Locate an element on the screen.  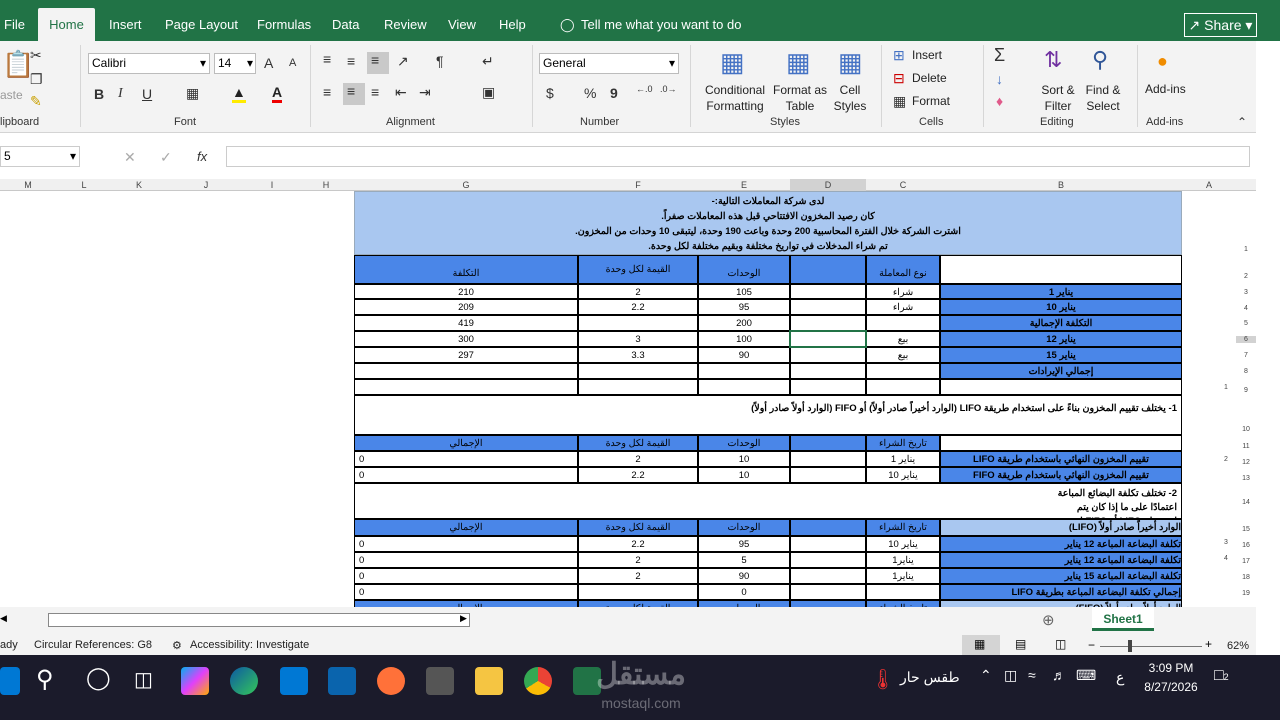
unit-value is located at coordinates (638, 323).